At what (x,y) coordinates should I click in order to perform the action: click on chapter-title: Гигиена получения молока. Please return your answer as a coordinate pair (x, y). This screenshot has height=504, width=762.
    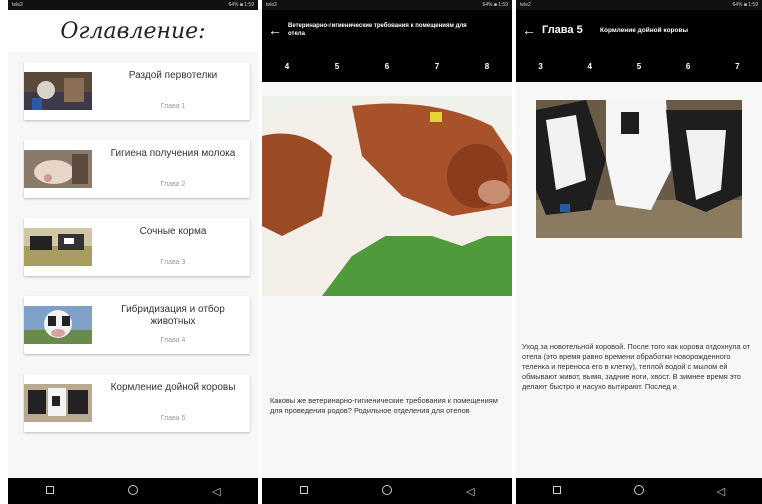
    Looking at the image, I should click on (173, 153).